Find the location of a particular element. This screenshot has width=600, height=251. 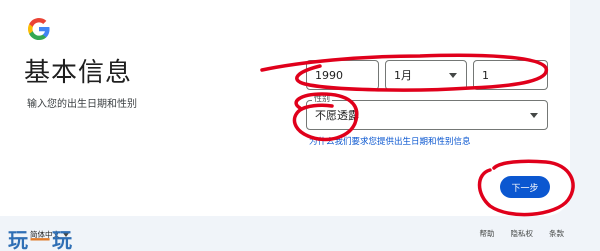

birth-year-input: 1990 is located at coordinates (342, 75).